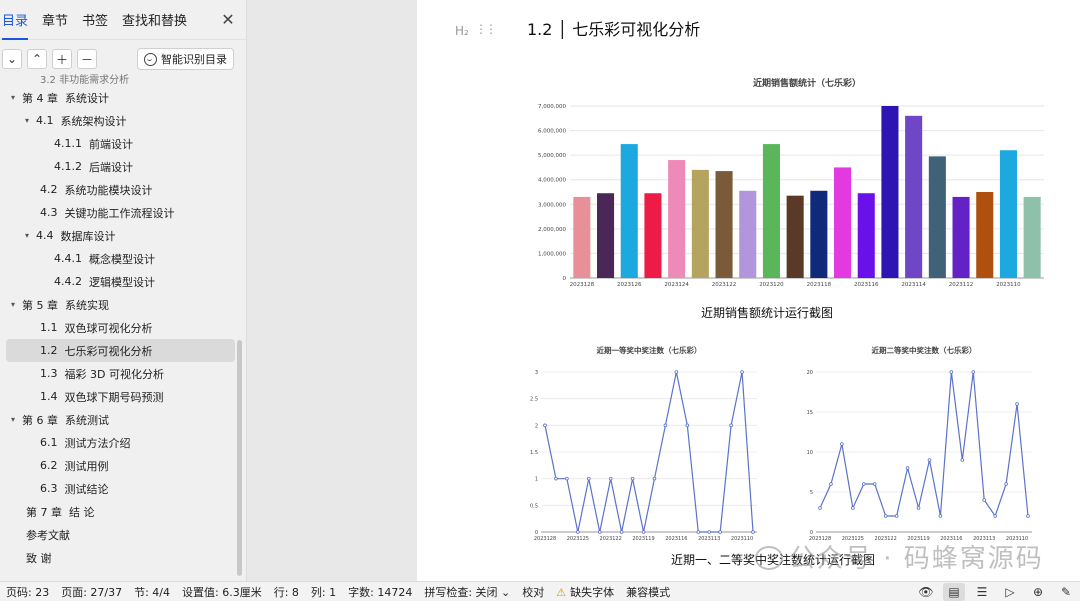 The height and width of the screenshot is (601, 1080). I want to click on toc-item-label: 测试方法介绍, so click(97, 443).